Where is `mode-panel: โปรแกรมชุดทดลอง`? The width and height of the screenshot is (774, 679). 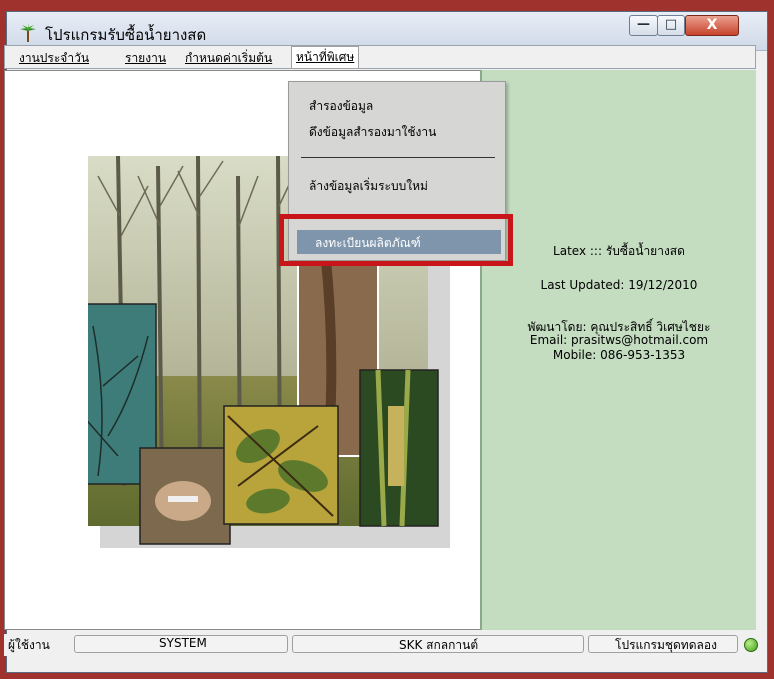
mode-panel: โปรแกรมชุดทดลอง is located at coordinates (663, 644).